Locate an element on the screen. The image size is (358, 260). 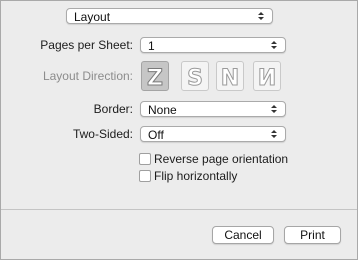
flip-horizontal-label: Flip horizontally is located at coordinates (196, 176).